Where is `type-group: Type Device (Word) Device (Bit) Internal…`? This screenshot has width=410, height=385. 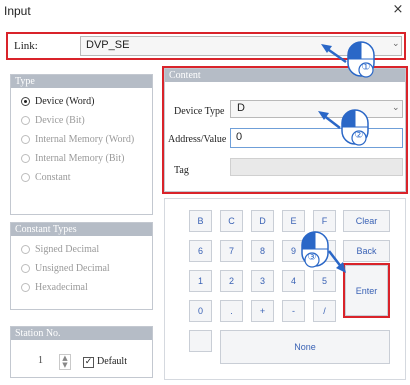
type-group: Type Device (Word) Device (Bit) Internal… is located at coordinates (81, 144).